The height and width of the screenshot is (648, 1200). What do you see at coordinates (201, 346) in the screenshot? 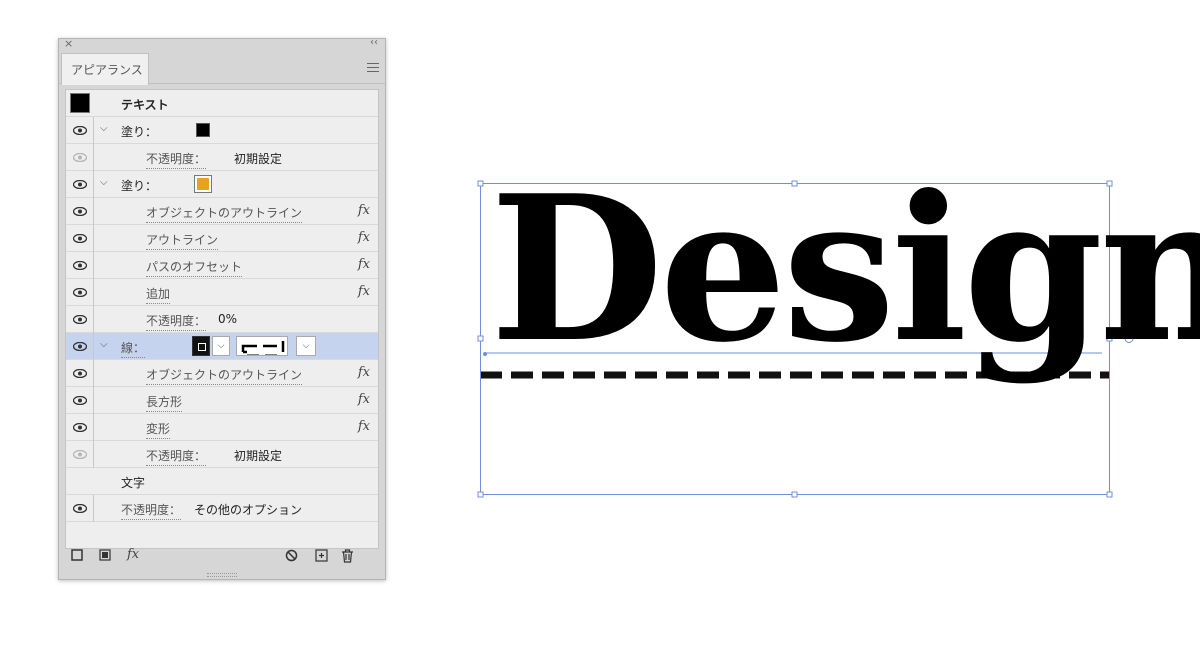
I see `stroke-swatch` at bounding box center [201, 346].